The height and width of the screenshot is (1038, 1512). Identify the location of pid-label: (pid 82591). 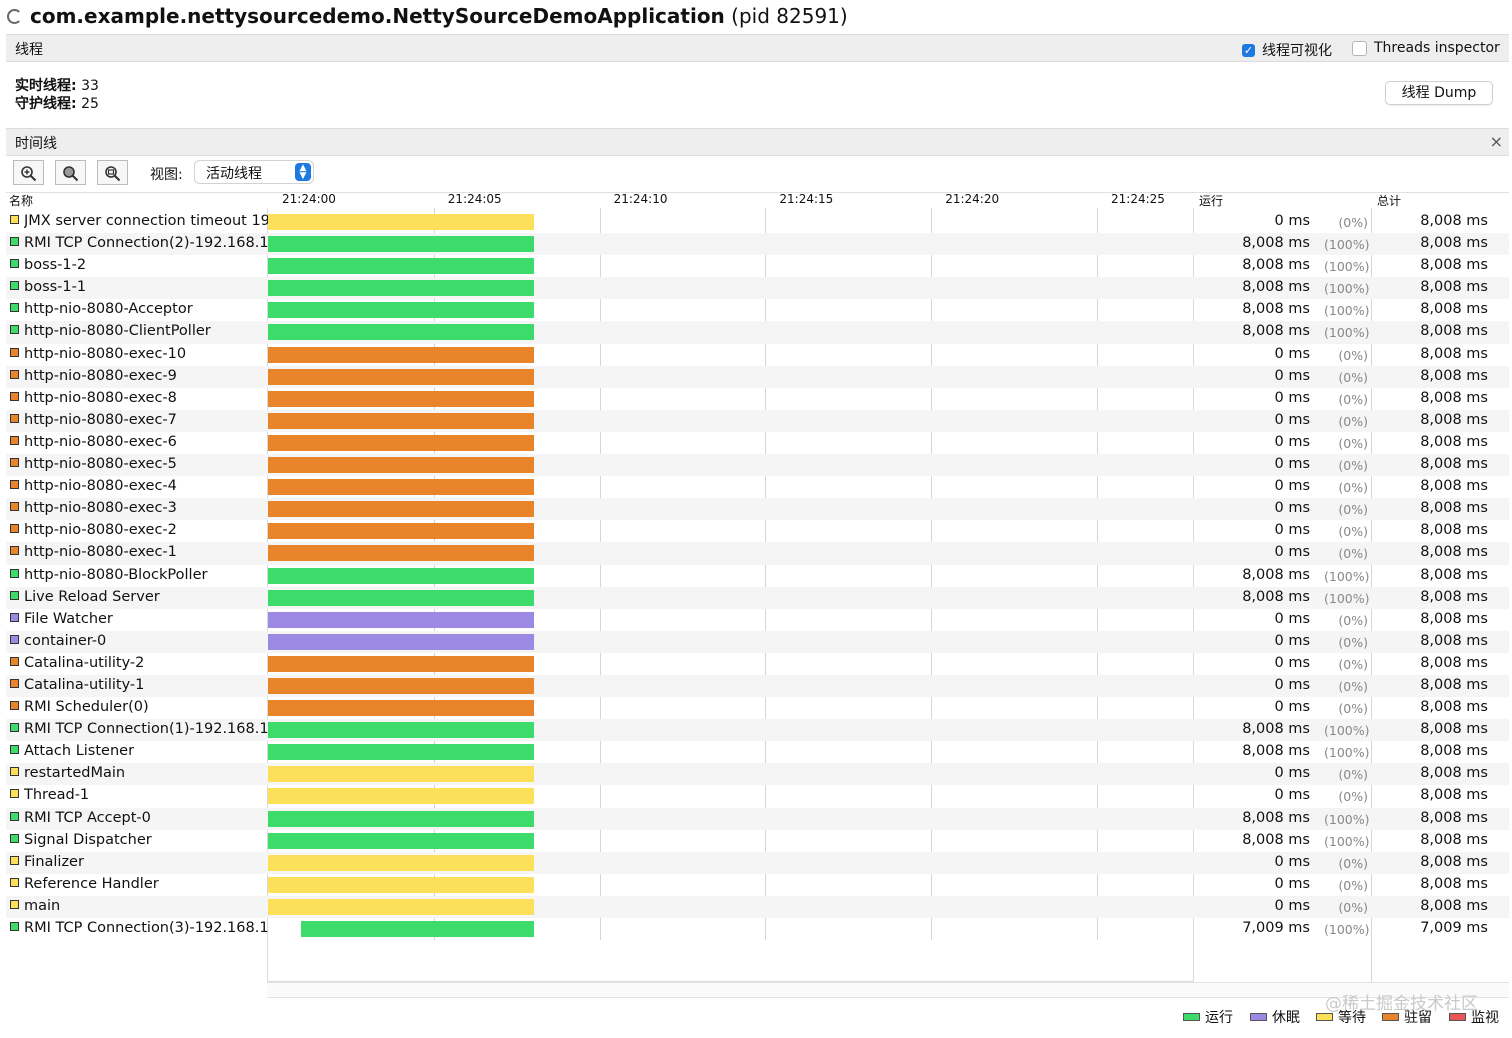
(789, 16).